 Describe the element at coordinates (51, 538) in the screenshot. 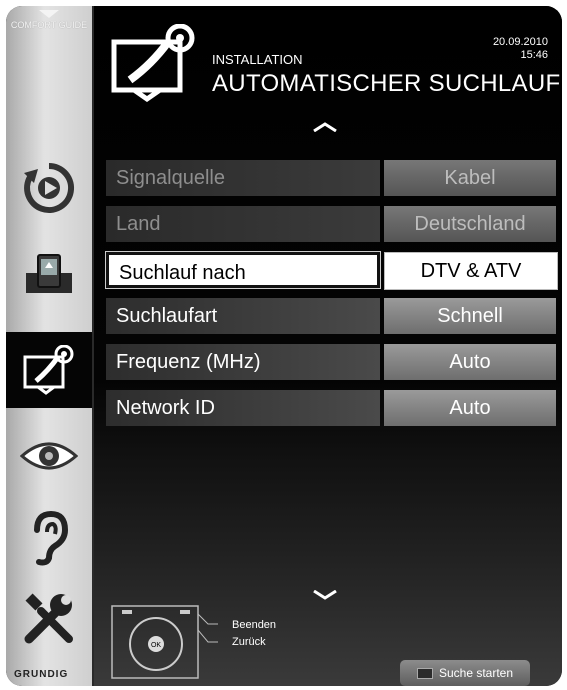

I see `ear-icon` at that location.